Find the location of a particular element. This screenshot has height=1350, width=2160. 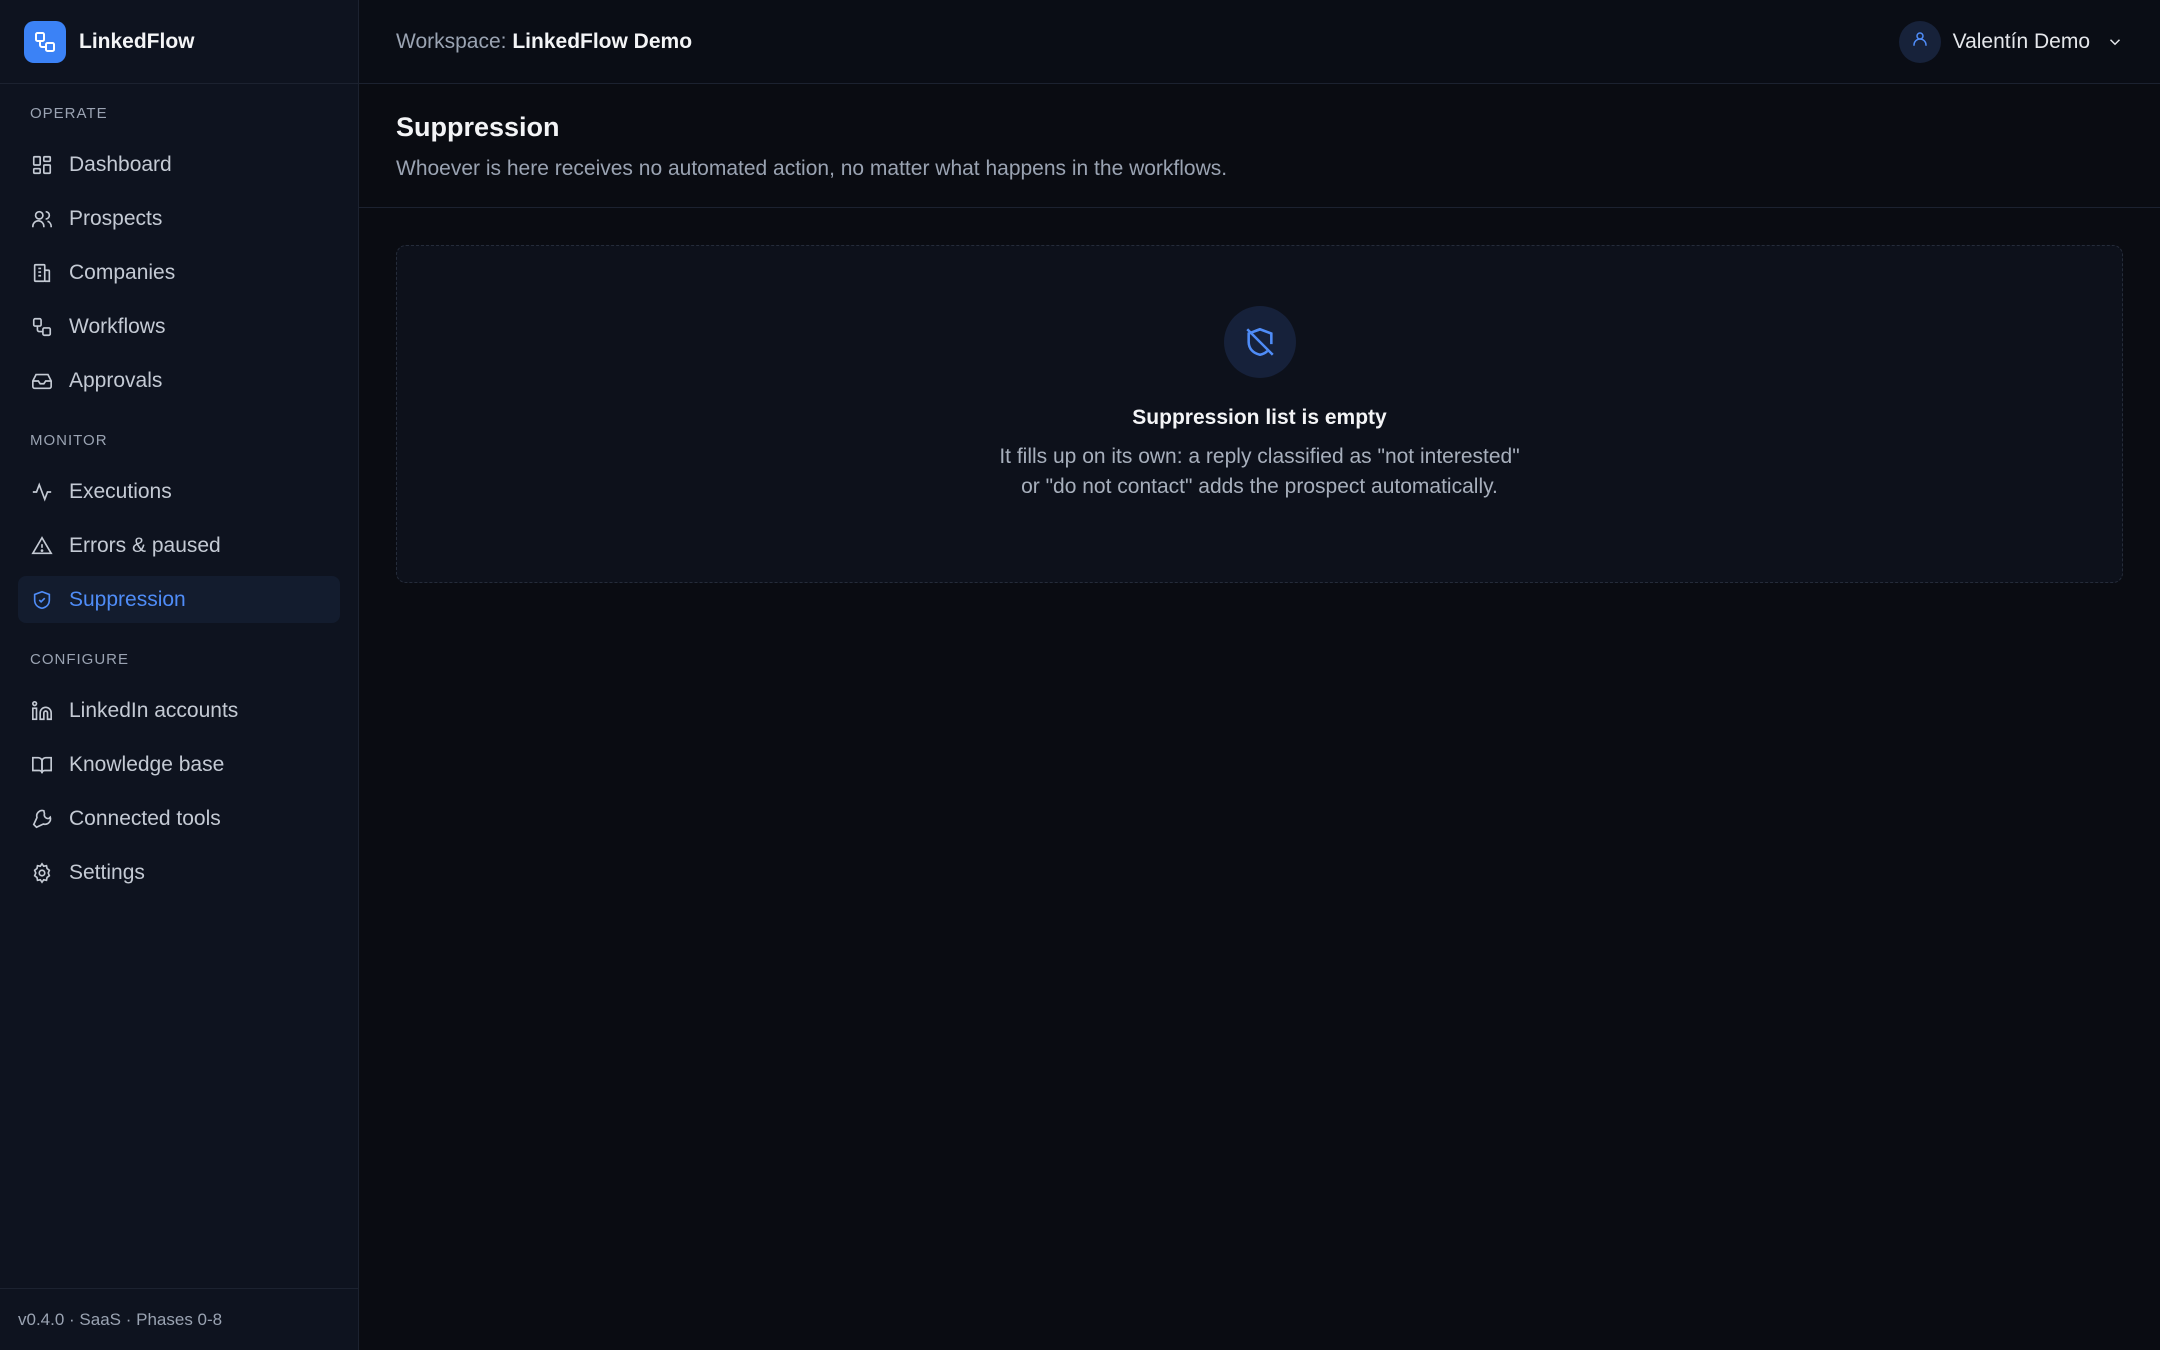

brand-name: LinkedFlow is located at coordinates (137, 41).